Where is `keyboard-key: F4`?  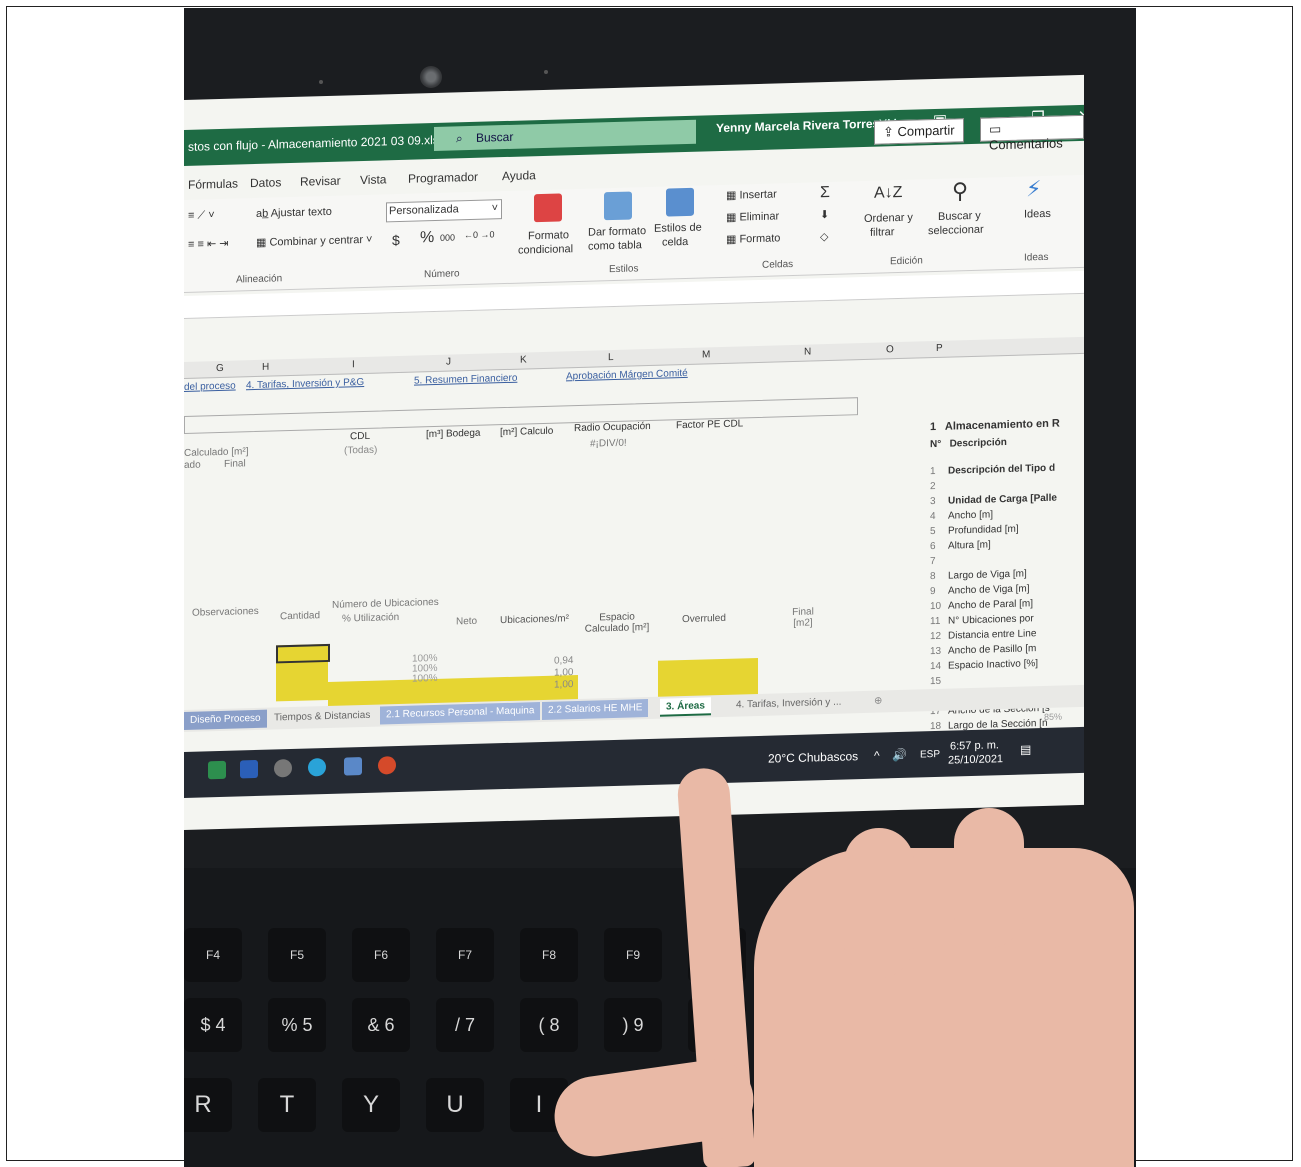 keyboard-key: F4 is located at coordinates (213, 955).